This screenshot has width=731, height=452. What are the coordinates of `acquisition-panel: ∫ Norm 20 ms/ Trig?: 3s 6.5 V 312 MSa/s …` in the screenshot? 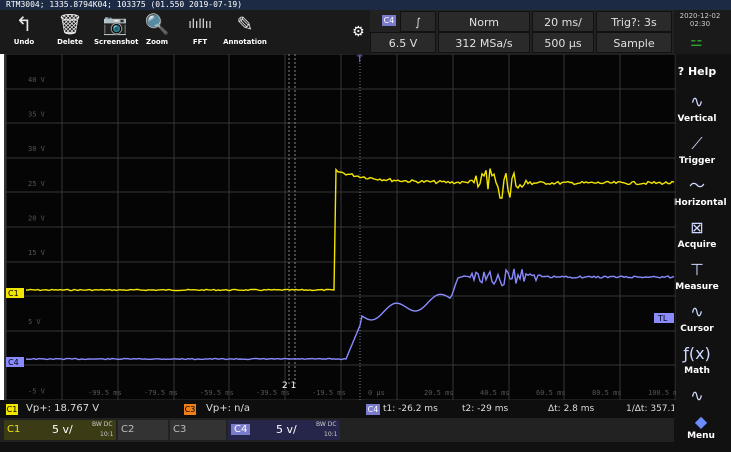 It's located at (522, 32).